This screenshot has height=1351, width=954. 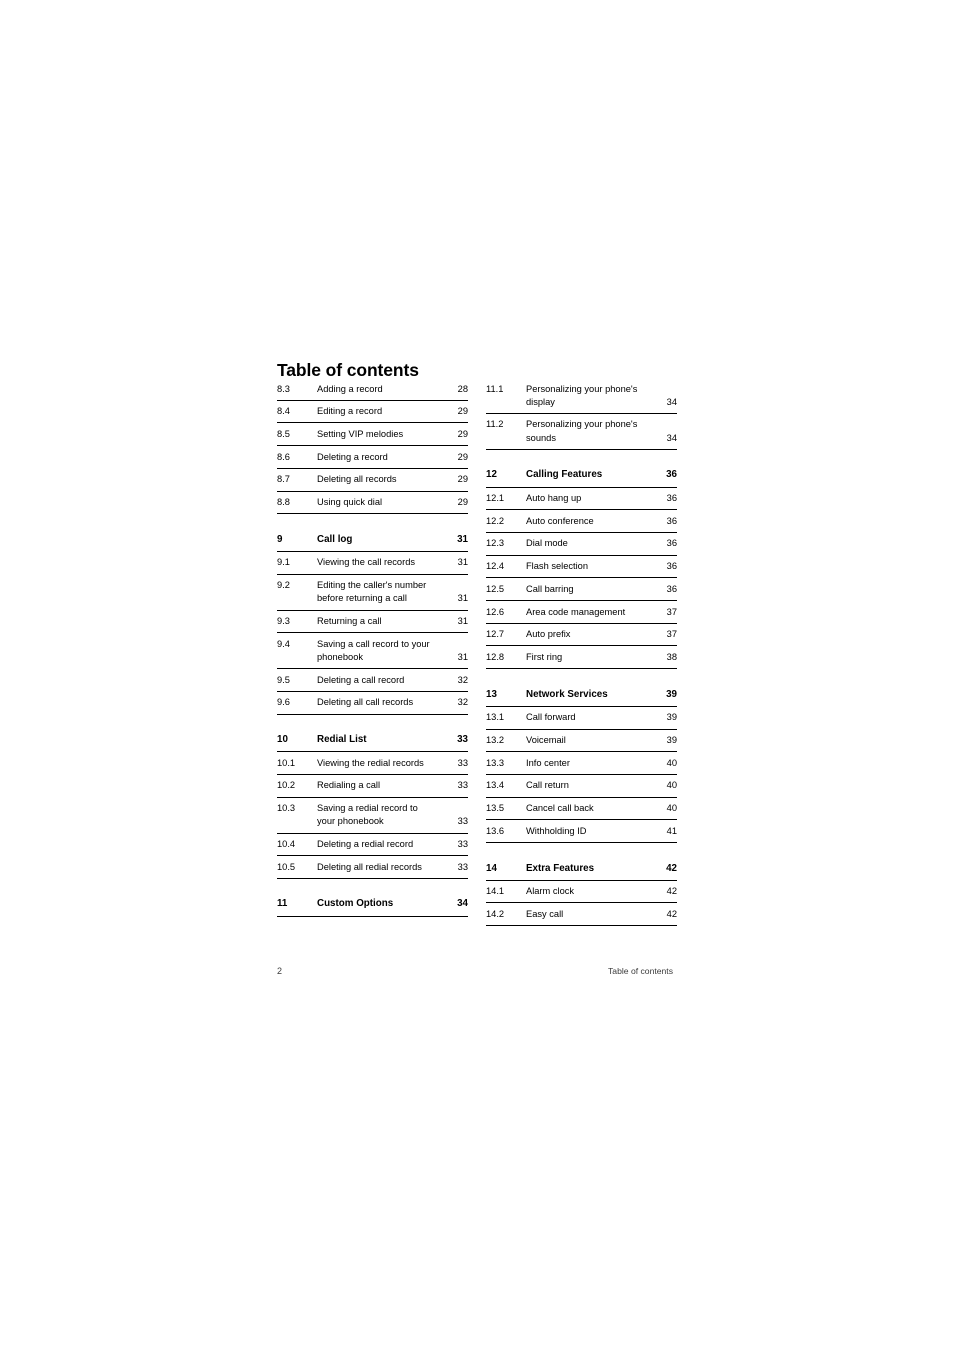 What do you see at coordinates (280, 539) in the screenshot?
I see `toc-entry-number: 9` at bounding box center [280, 539].